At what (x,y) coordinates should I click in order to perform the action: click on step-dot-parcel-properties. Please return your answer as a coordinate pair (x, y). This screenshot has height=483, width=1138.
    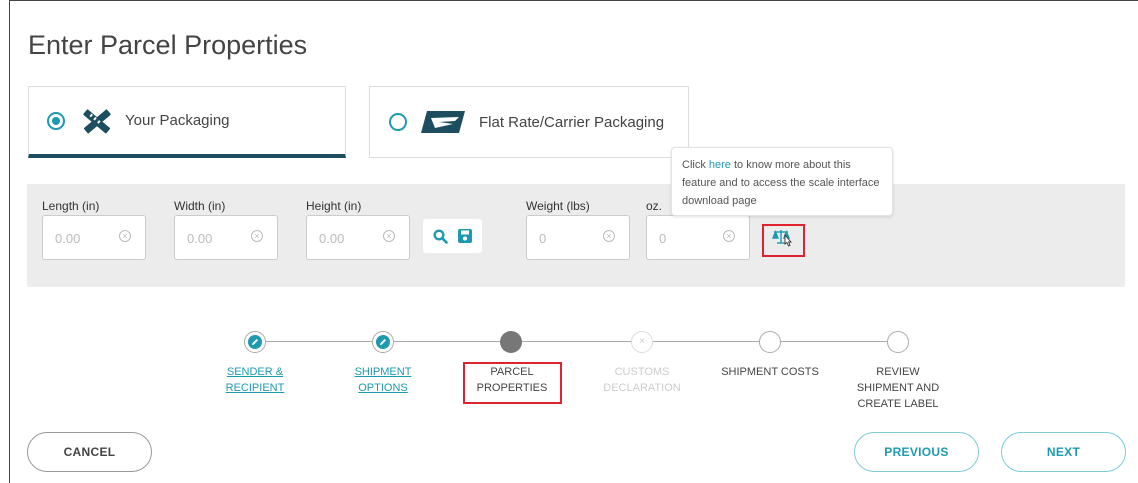
    Looking at the image, I should click on (511, 342).